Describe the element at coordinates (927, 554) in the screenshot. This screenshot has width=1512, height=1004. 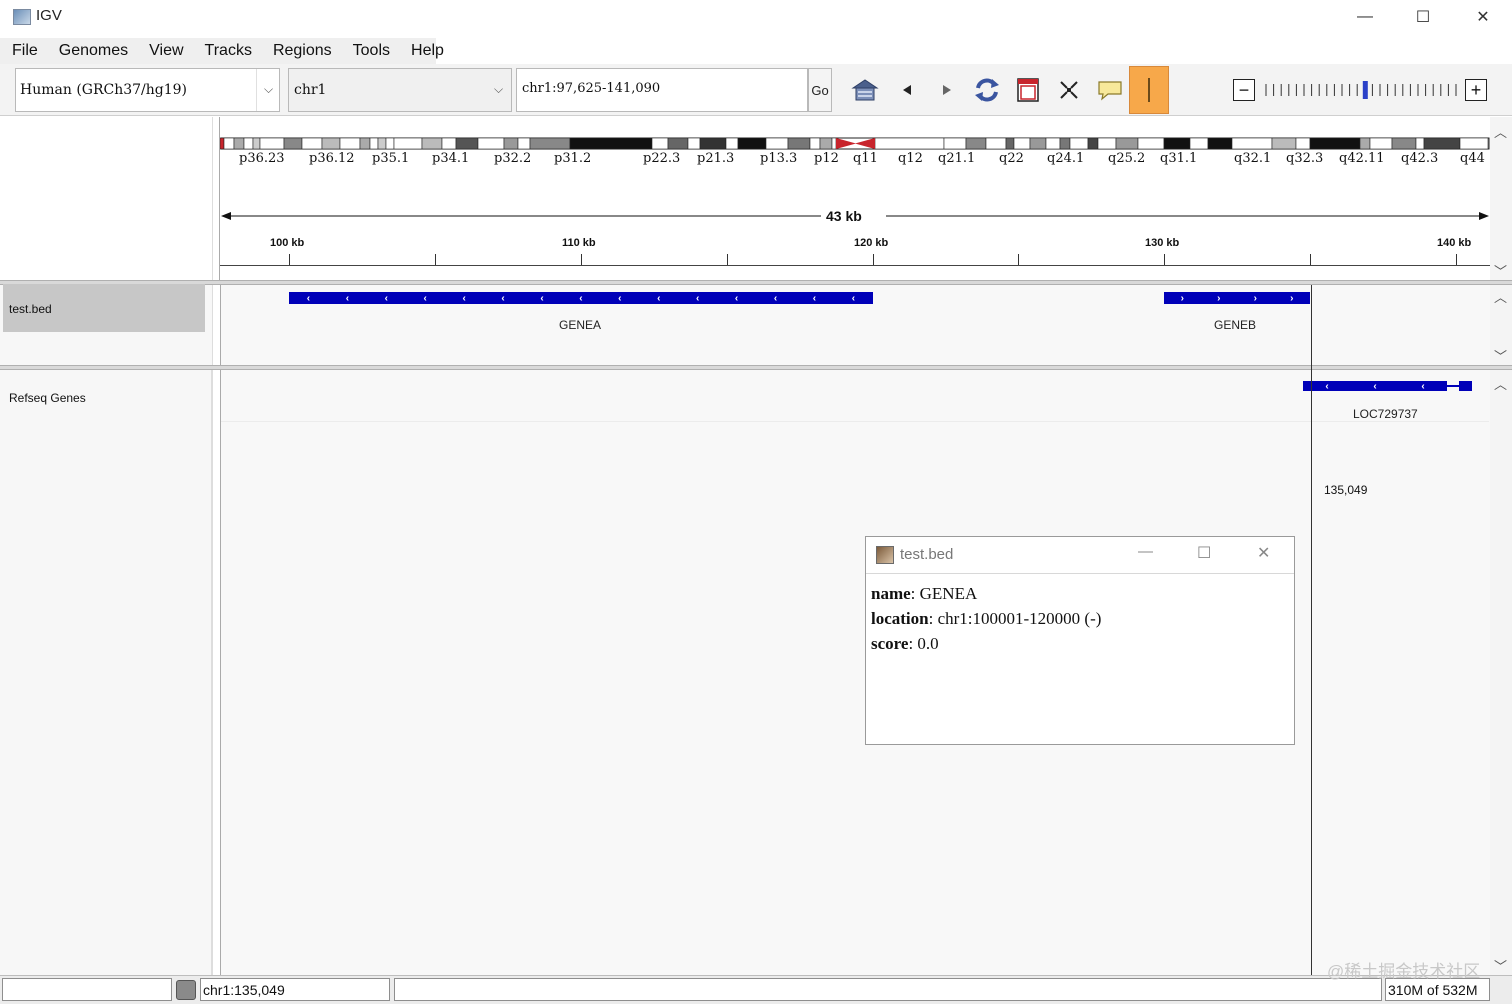
I see `popup-title: test.bed` at that location.